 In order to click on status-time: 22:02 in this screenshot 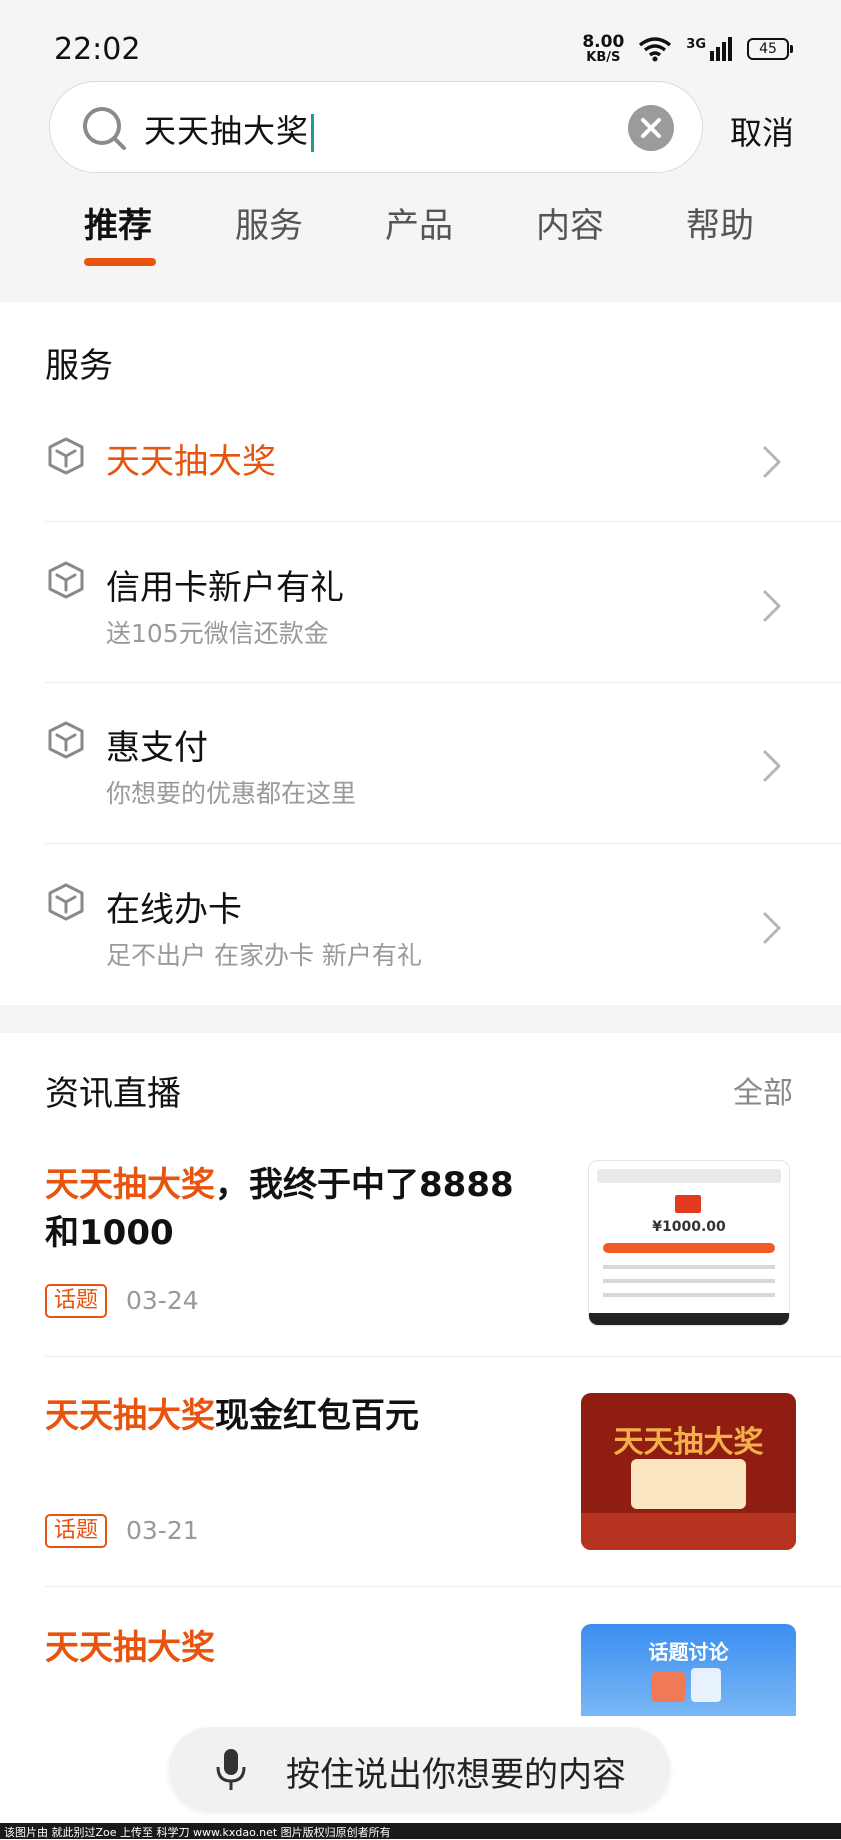, I will do `click(97, 49)`.